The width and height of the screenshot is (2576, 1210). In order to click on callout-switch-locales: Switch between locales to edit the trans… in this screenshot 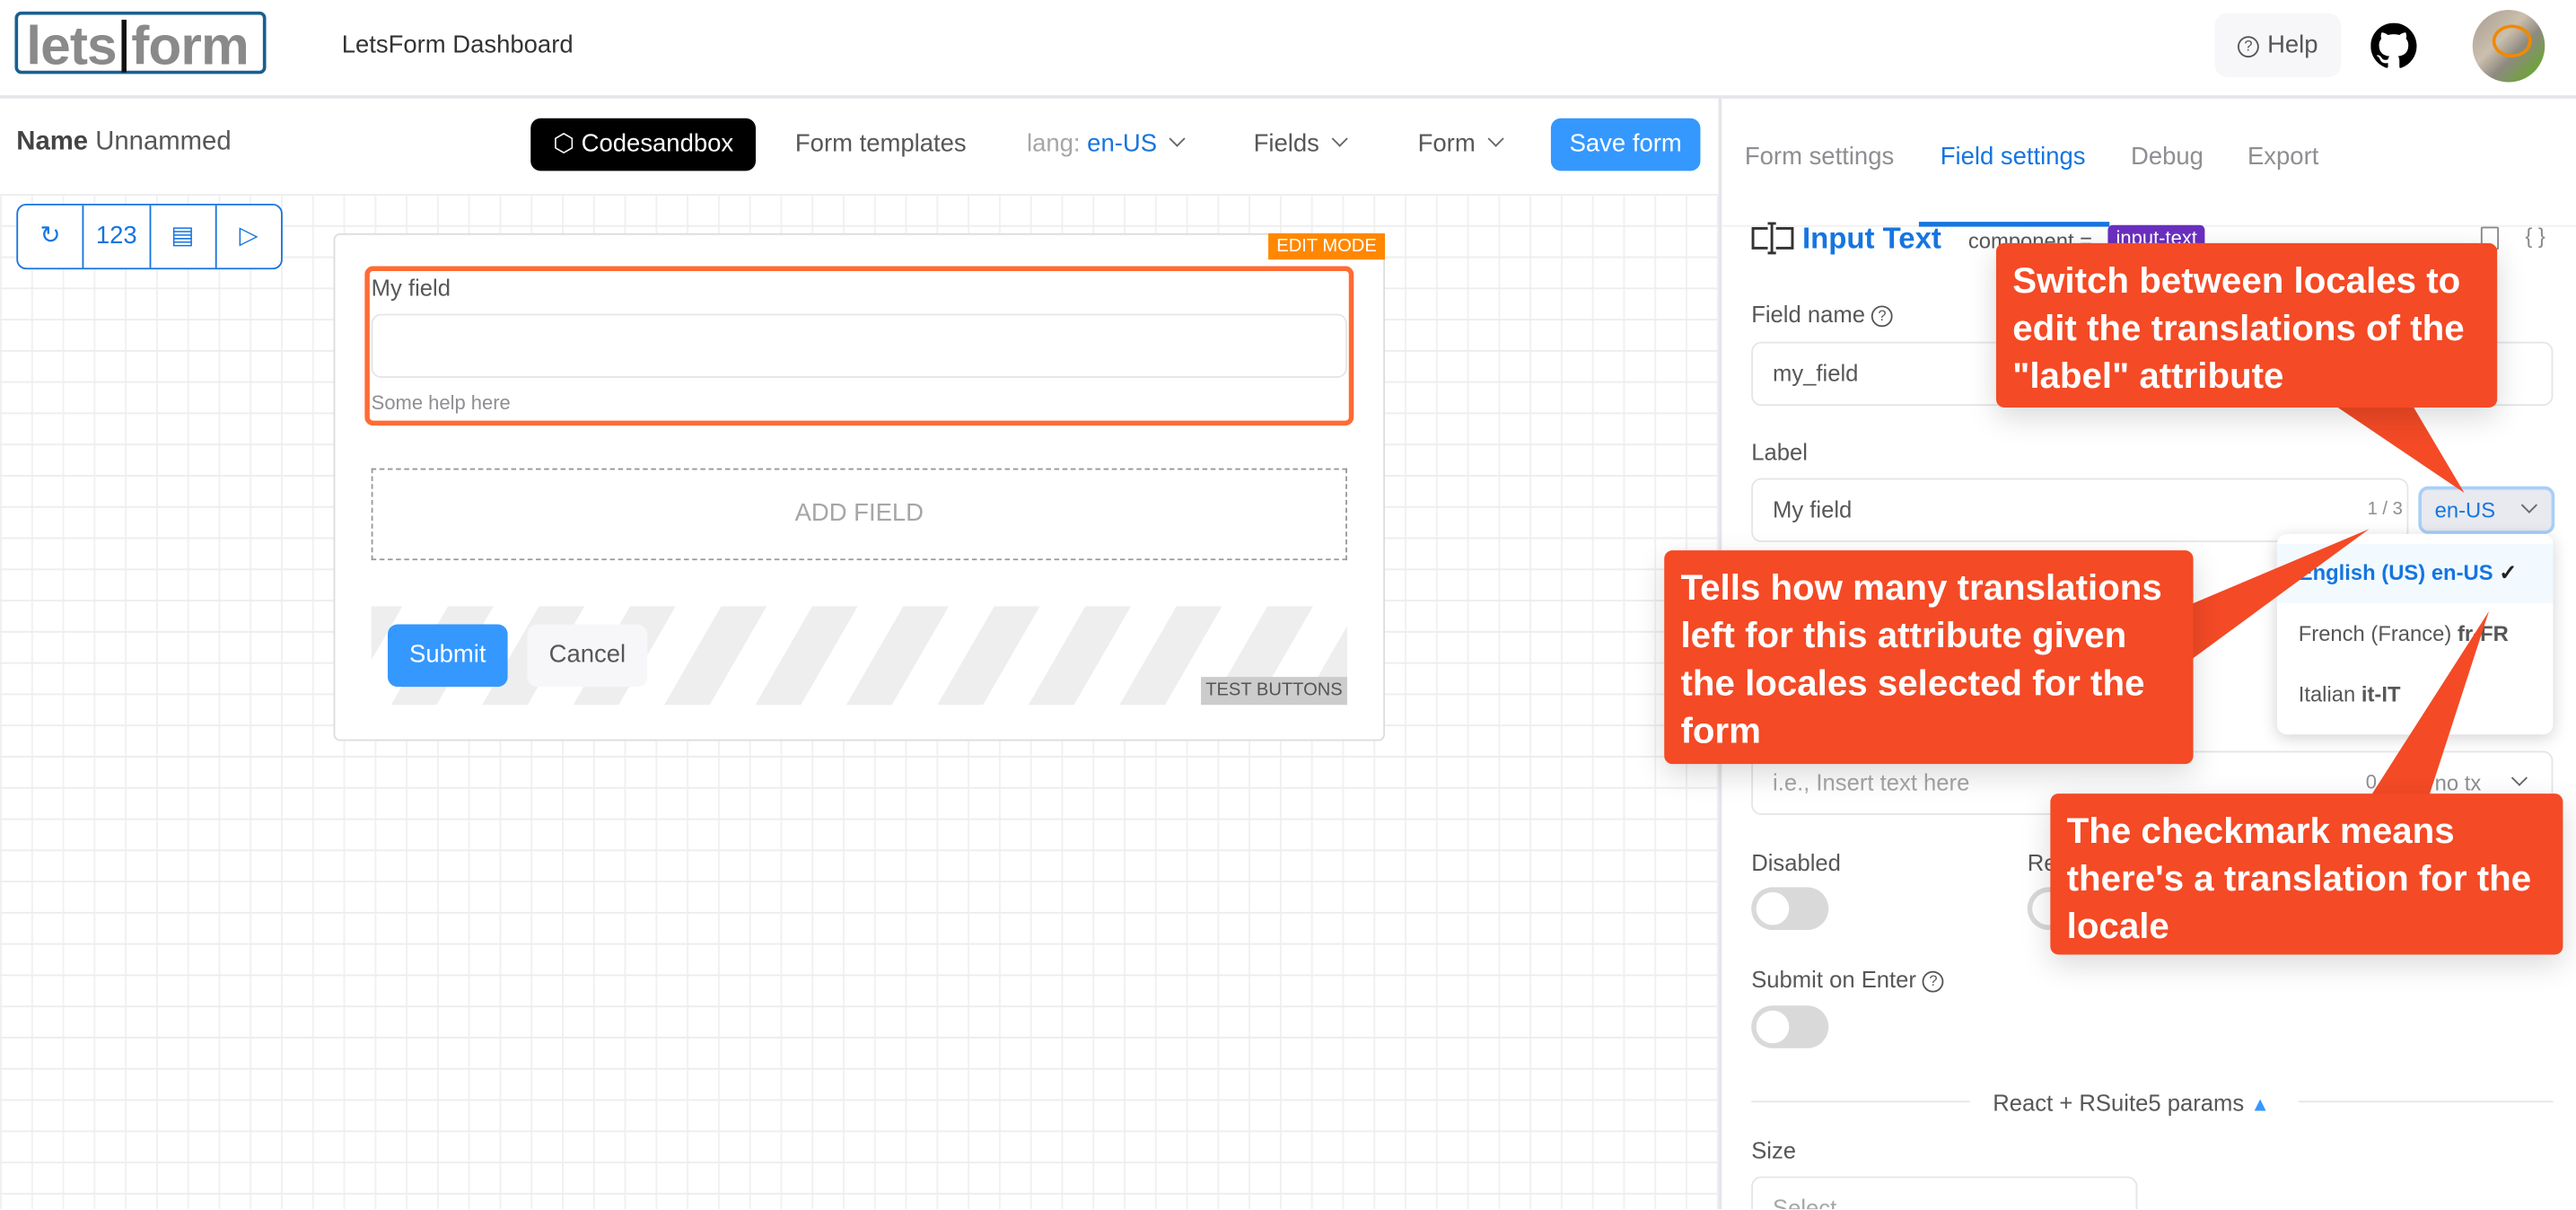, I will do `click(2246, 325)`.